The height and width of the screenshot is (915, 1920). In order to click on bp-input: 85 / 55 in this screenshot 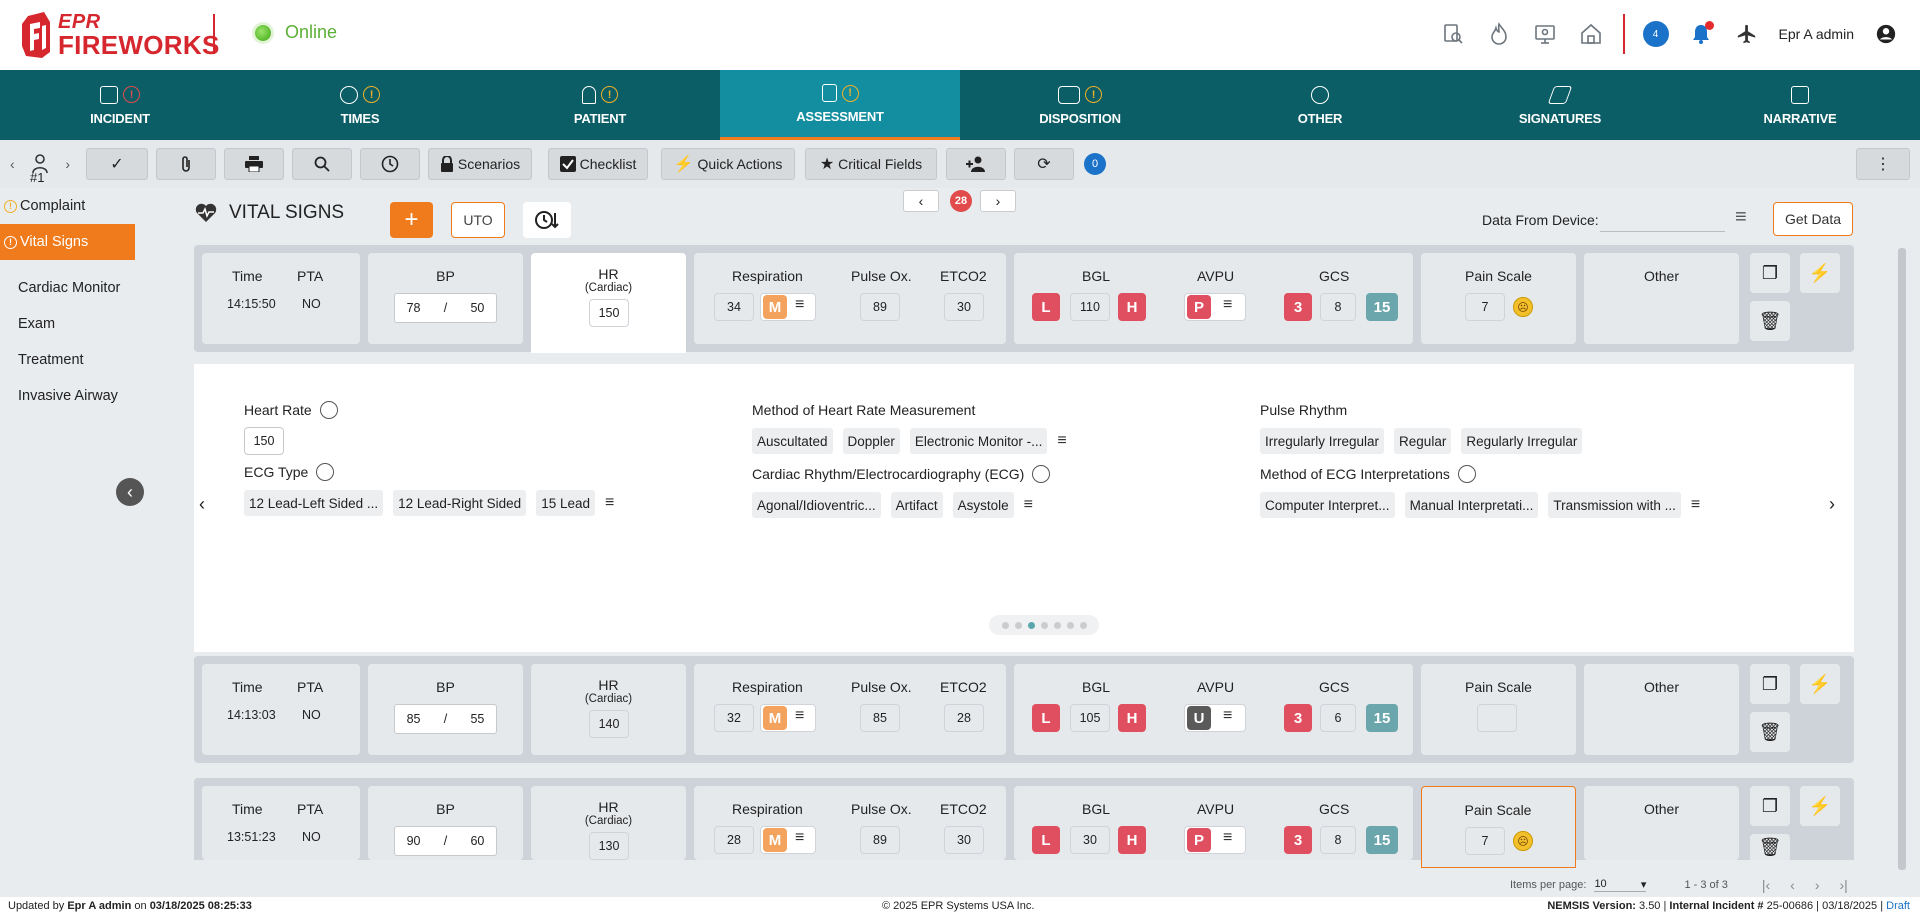, I will do `click(445, 719)`.